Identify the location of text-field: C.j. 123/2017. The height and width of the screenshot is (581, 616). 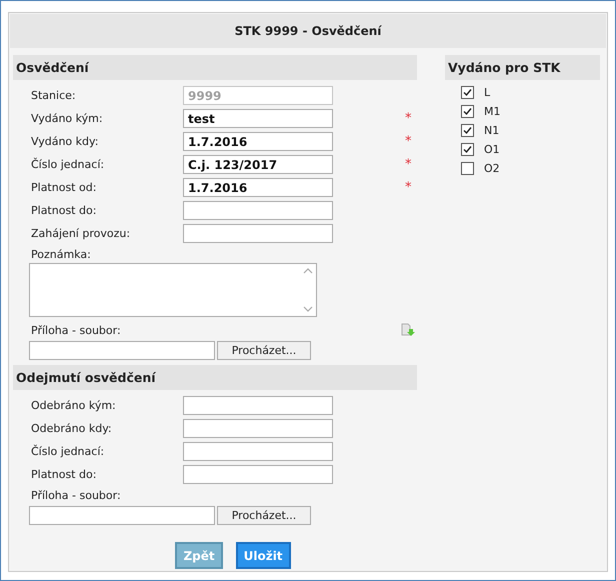
(258, 164).